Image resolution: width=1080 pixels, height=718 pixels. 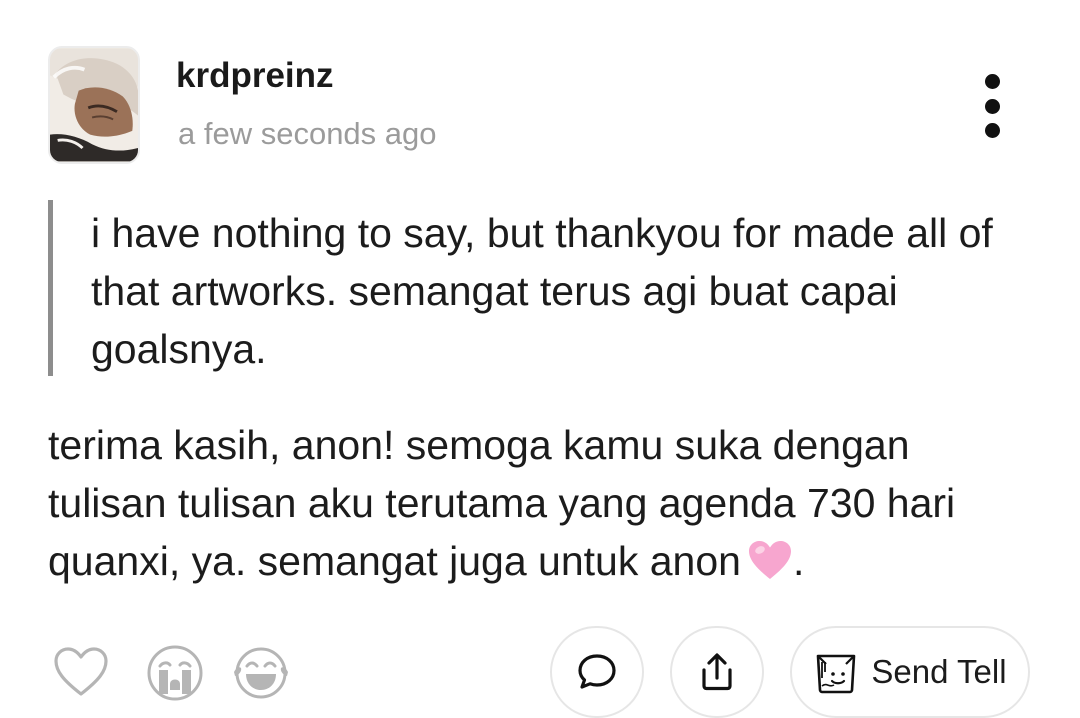 I want to click on more-options-button, so click(x=992, y=106).